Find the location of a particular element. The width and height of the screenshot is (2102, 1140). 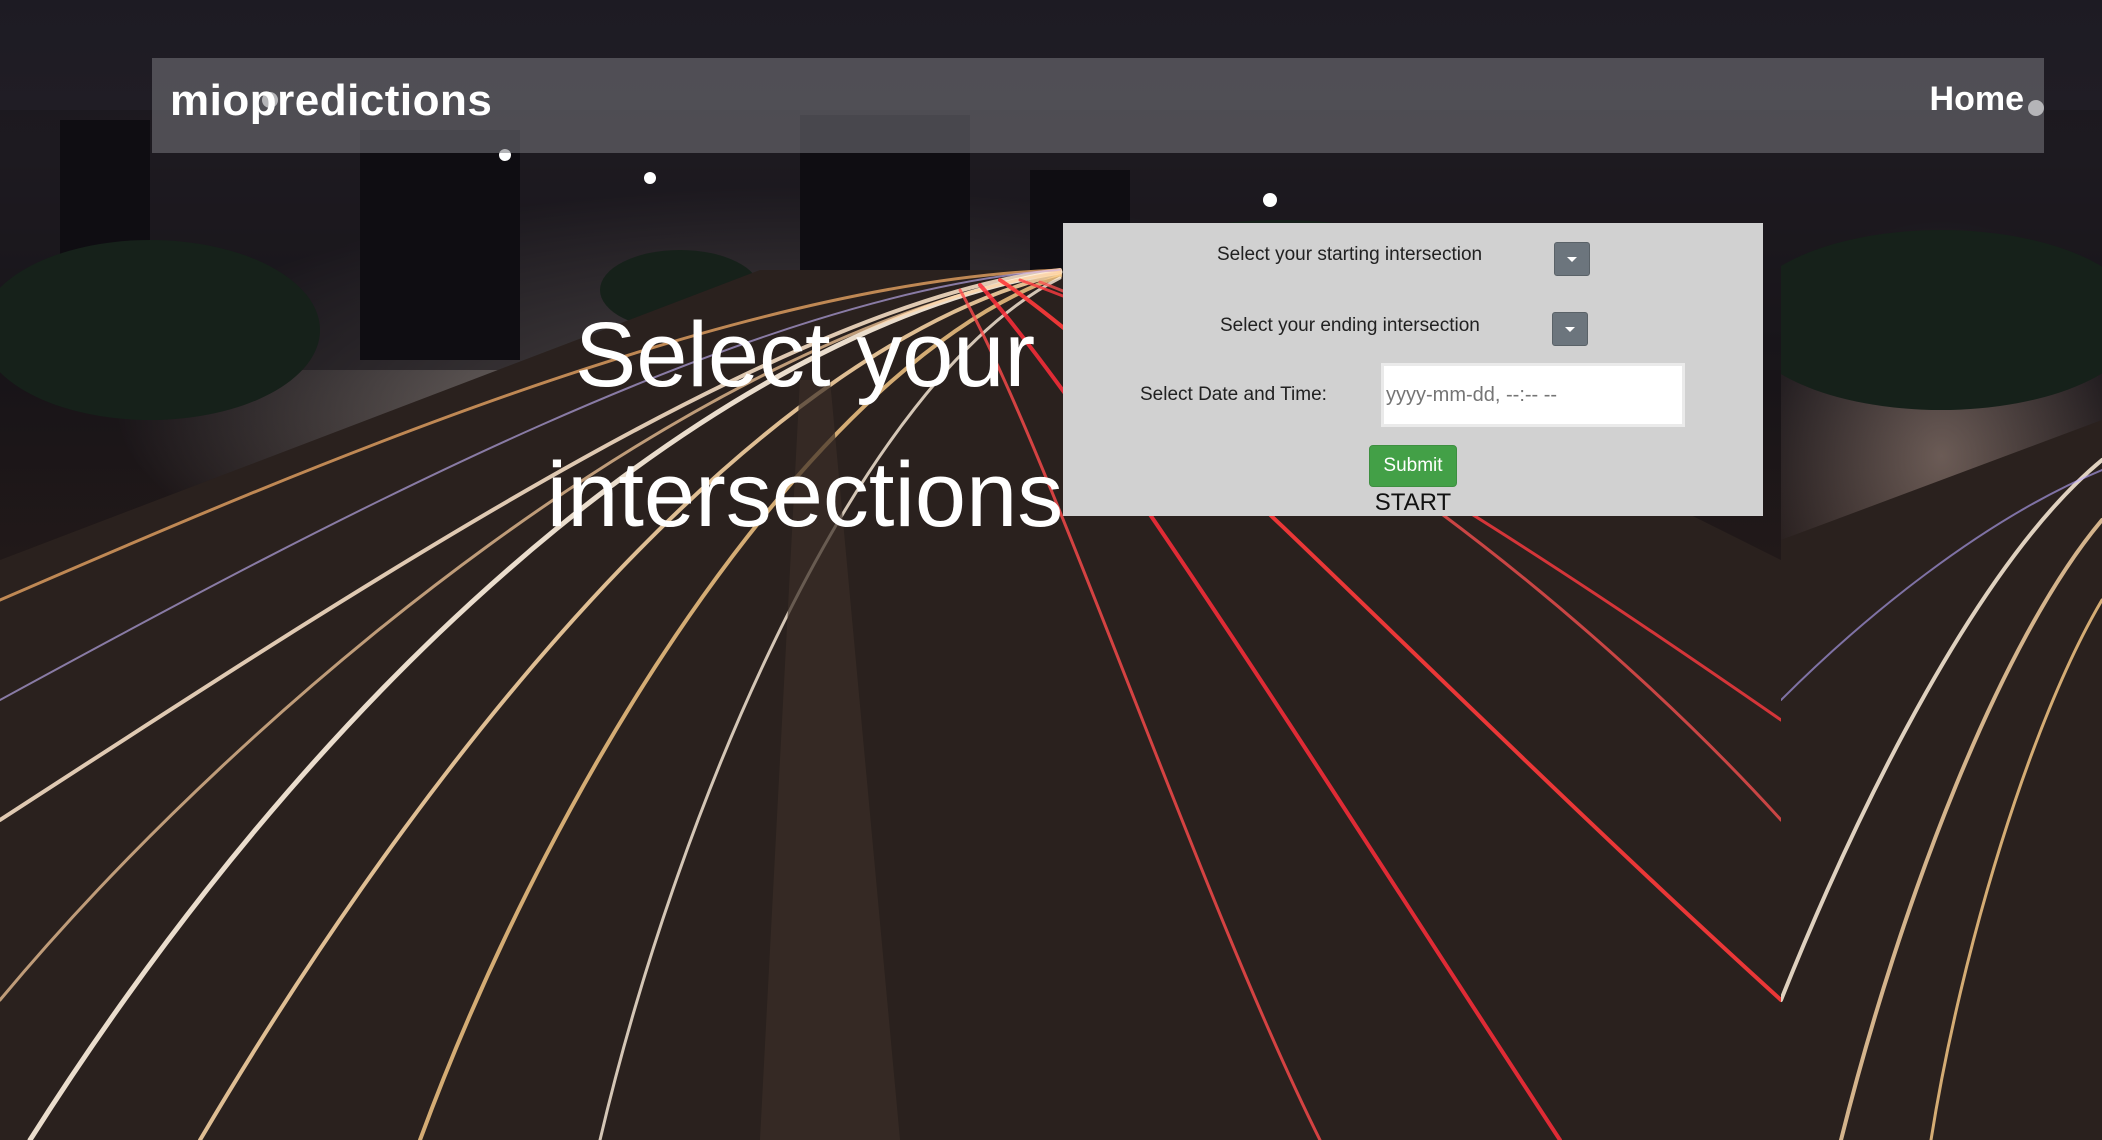

datetime-input is located at coordinates (1533, 395).